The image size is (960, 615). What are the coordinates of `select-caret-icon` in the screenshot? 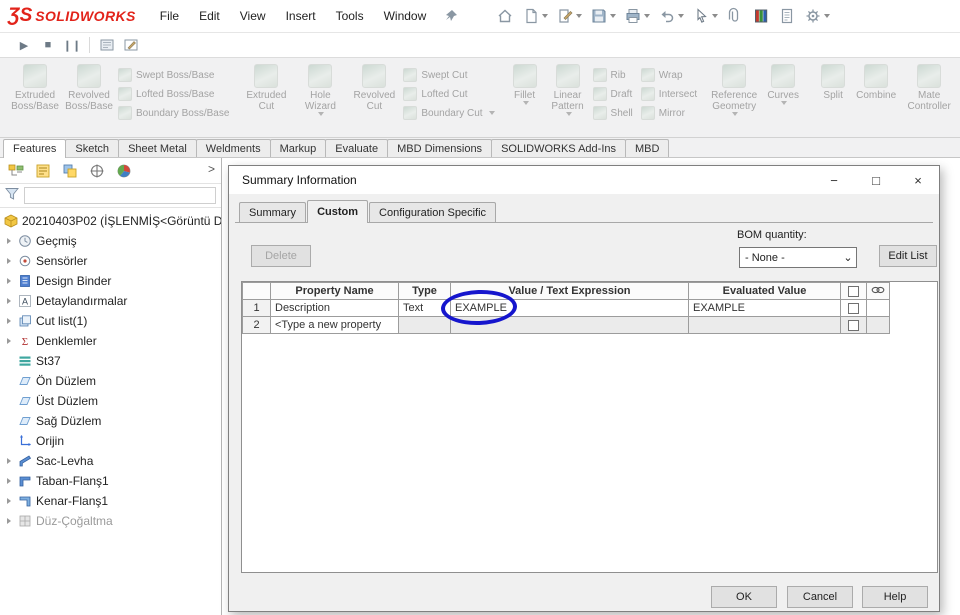 It's located at (715, 16).